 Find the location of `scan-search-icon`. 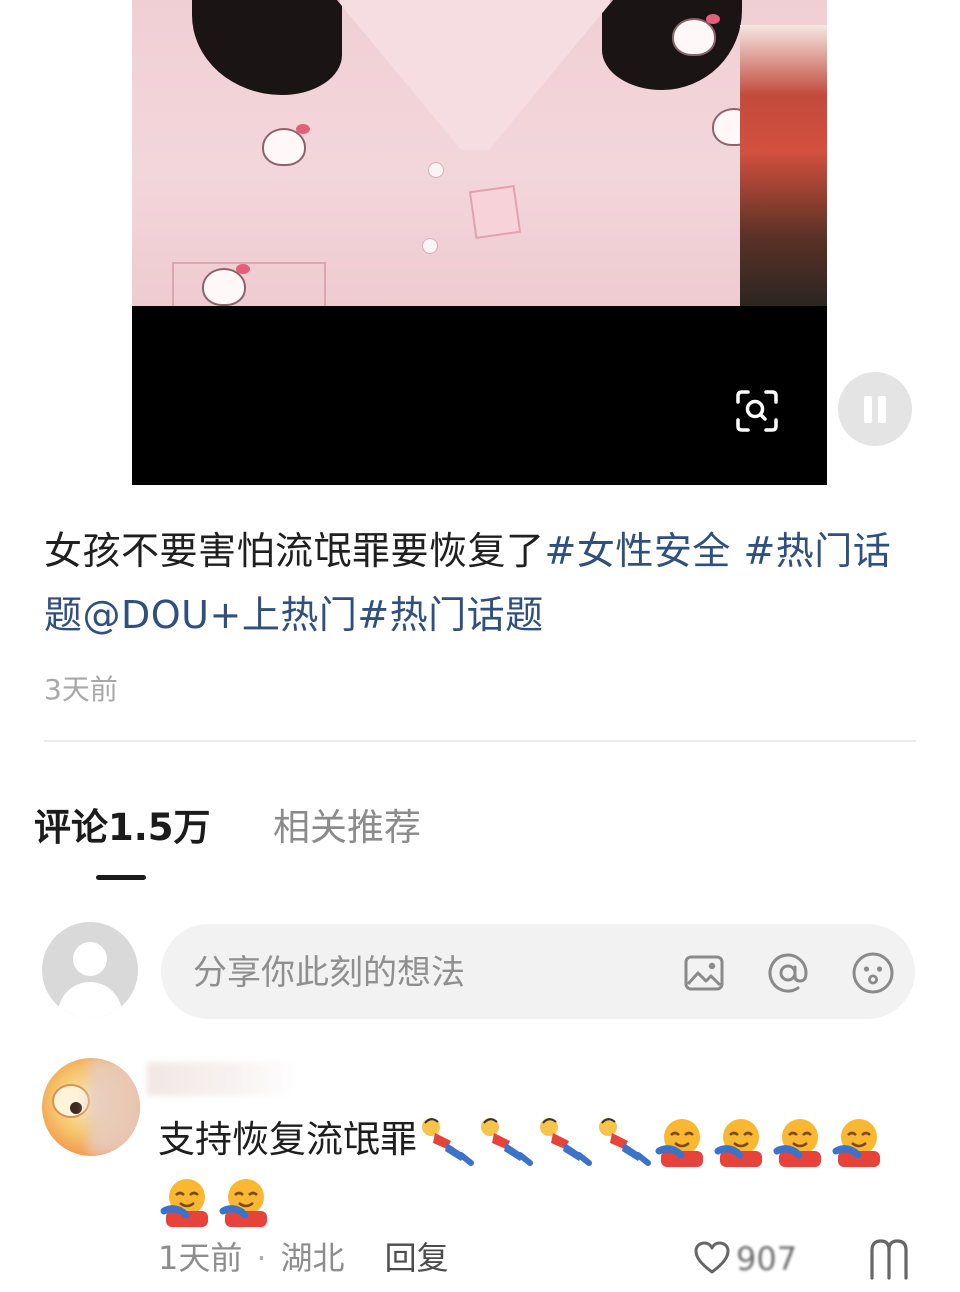

scan-search-icon is located at coordinates (757, 411).